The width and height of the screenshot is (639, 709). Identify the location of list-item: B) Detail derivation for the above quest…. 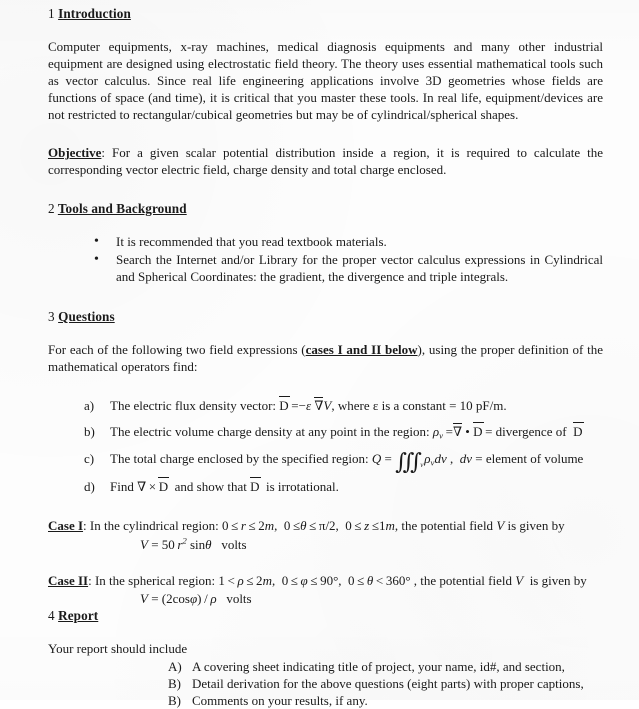
(385, 683).